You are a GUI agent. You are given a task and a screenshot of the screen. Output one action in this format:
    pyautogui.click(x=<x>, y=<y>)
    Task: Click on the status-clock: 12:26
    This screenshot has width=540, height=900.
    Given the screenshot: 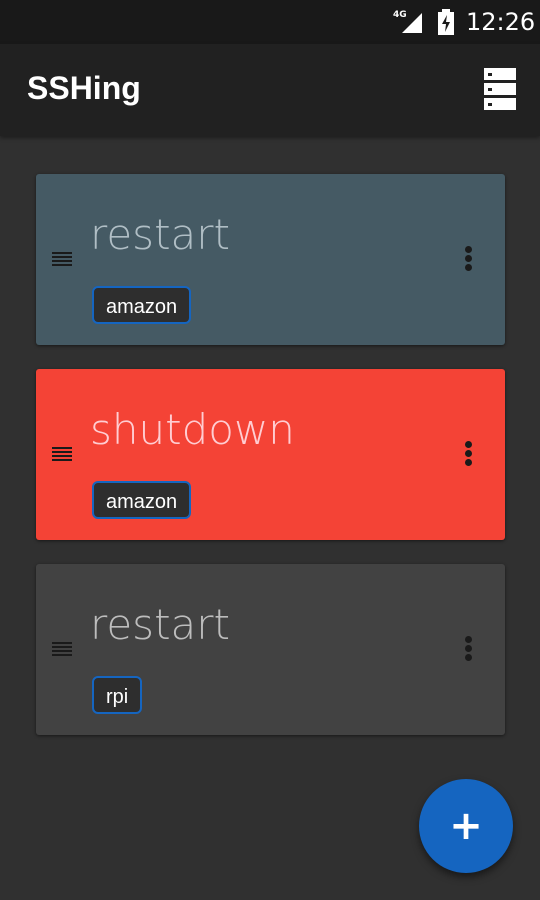 What is the action you would take?
    pyautogui.click(x=501, y=22)
    